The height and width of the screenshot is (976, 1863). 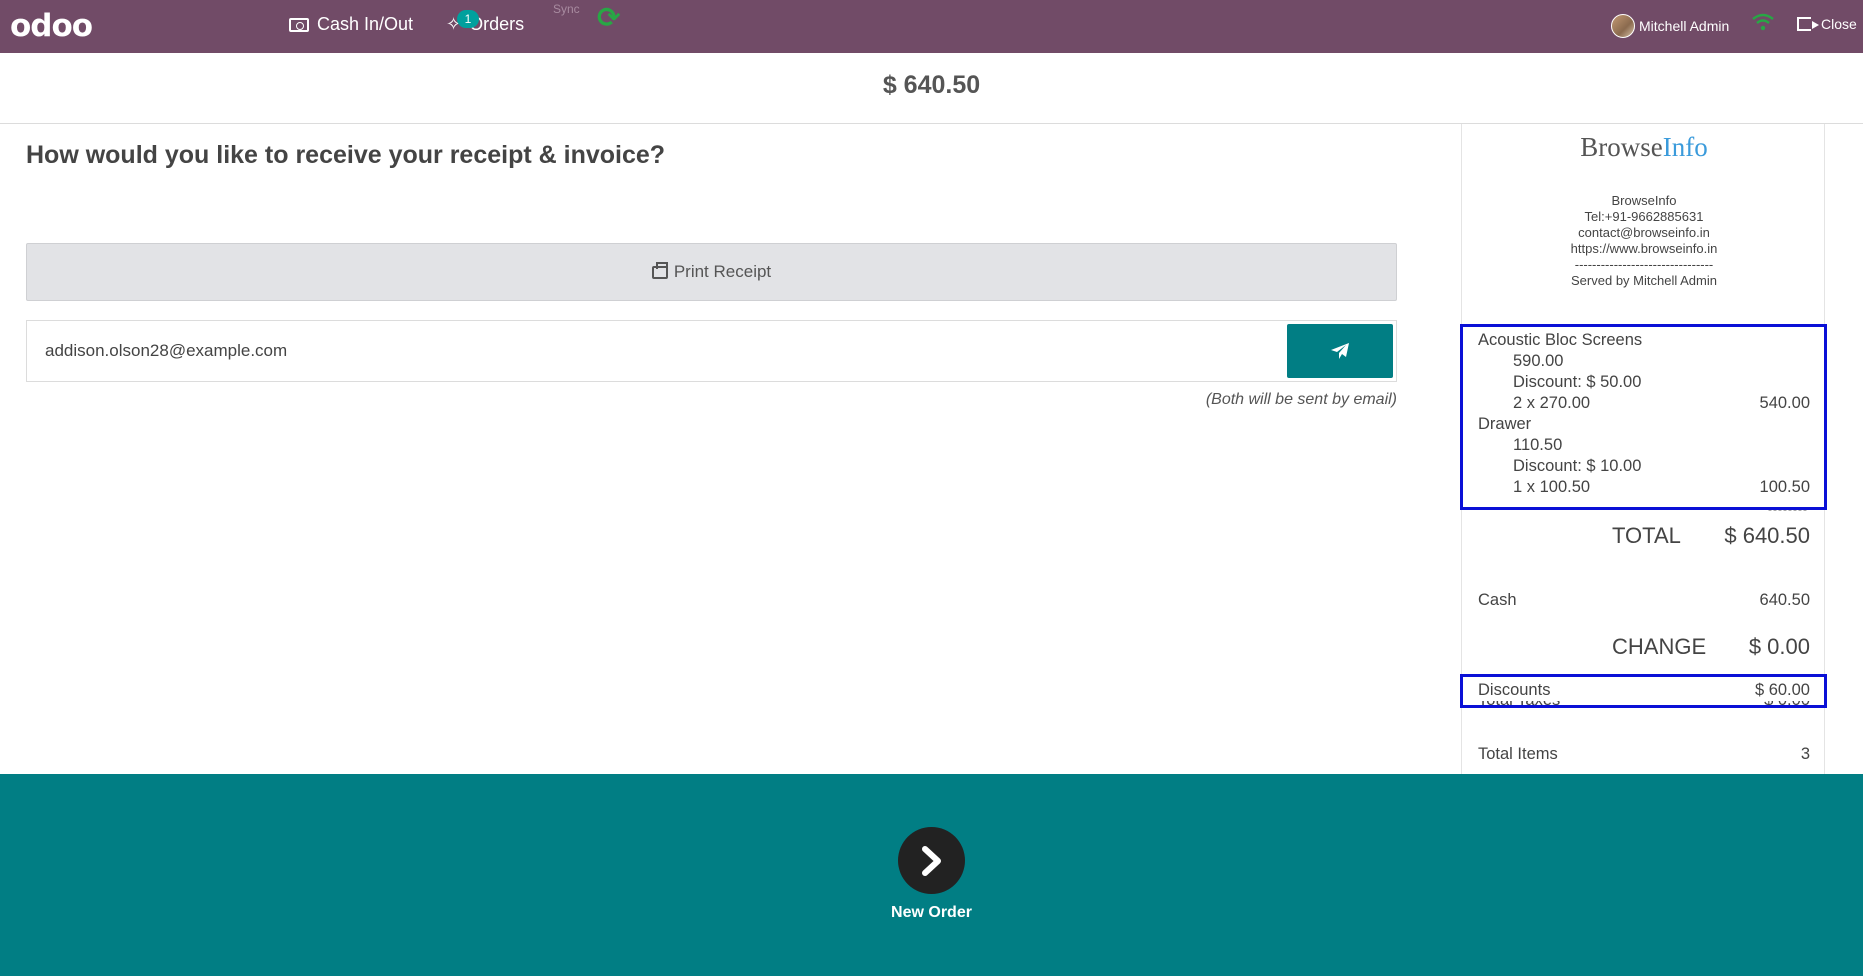 I want to click on send-email-button, so click(x=1340, y=351).